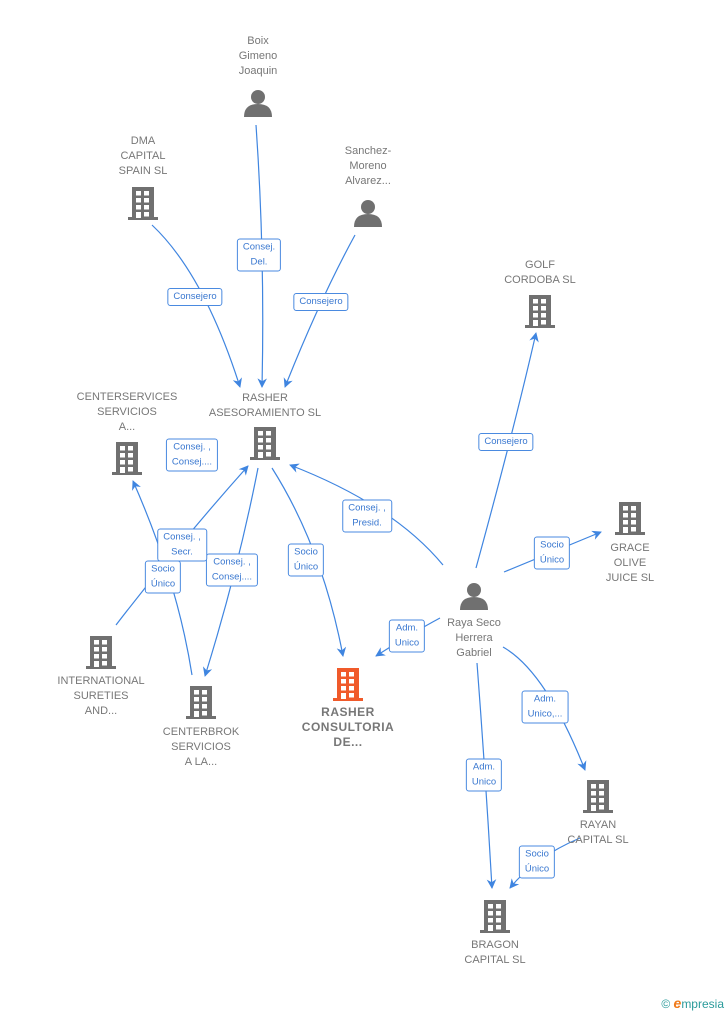  Describe the element at coordinates (630, 578) in the screenshot. I see `node-label-line: JUICE SL` at that location.